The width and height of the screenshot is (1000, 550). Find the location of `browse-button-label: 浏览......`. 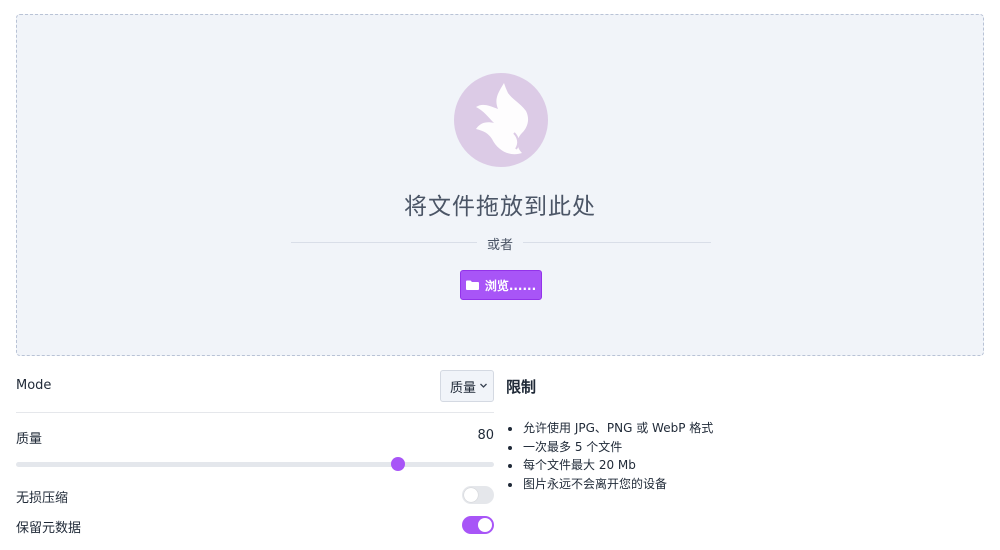

browse-button-label: 浏览...... is located at coordinates (510, 285).